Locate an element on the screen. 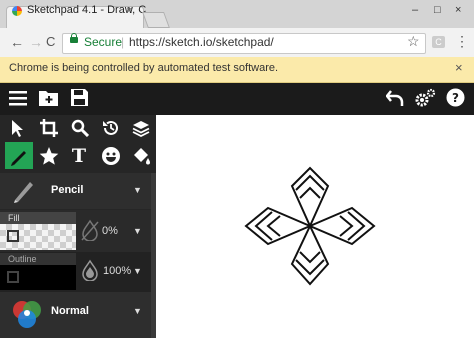 This screenshot has height=338, width=474. extension-icon: C is located at coordinates (438, 42).